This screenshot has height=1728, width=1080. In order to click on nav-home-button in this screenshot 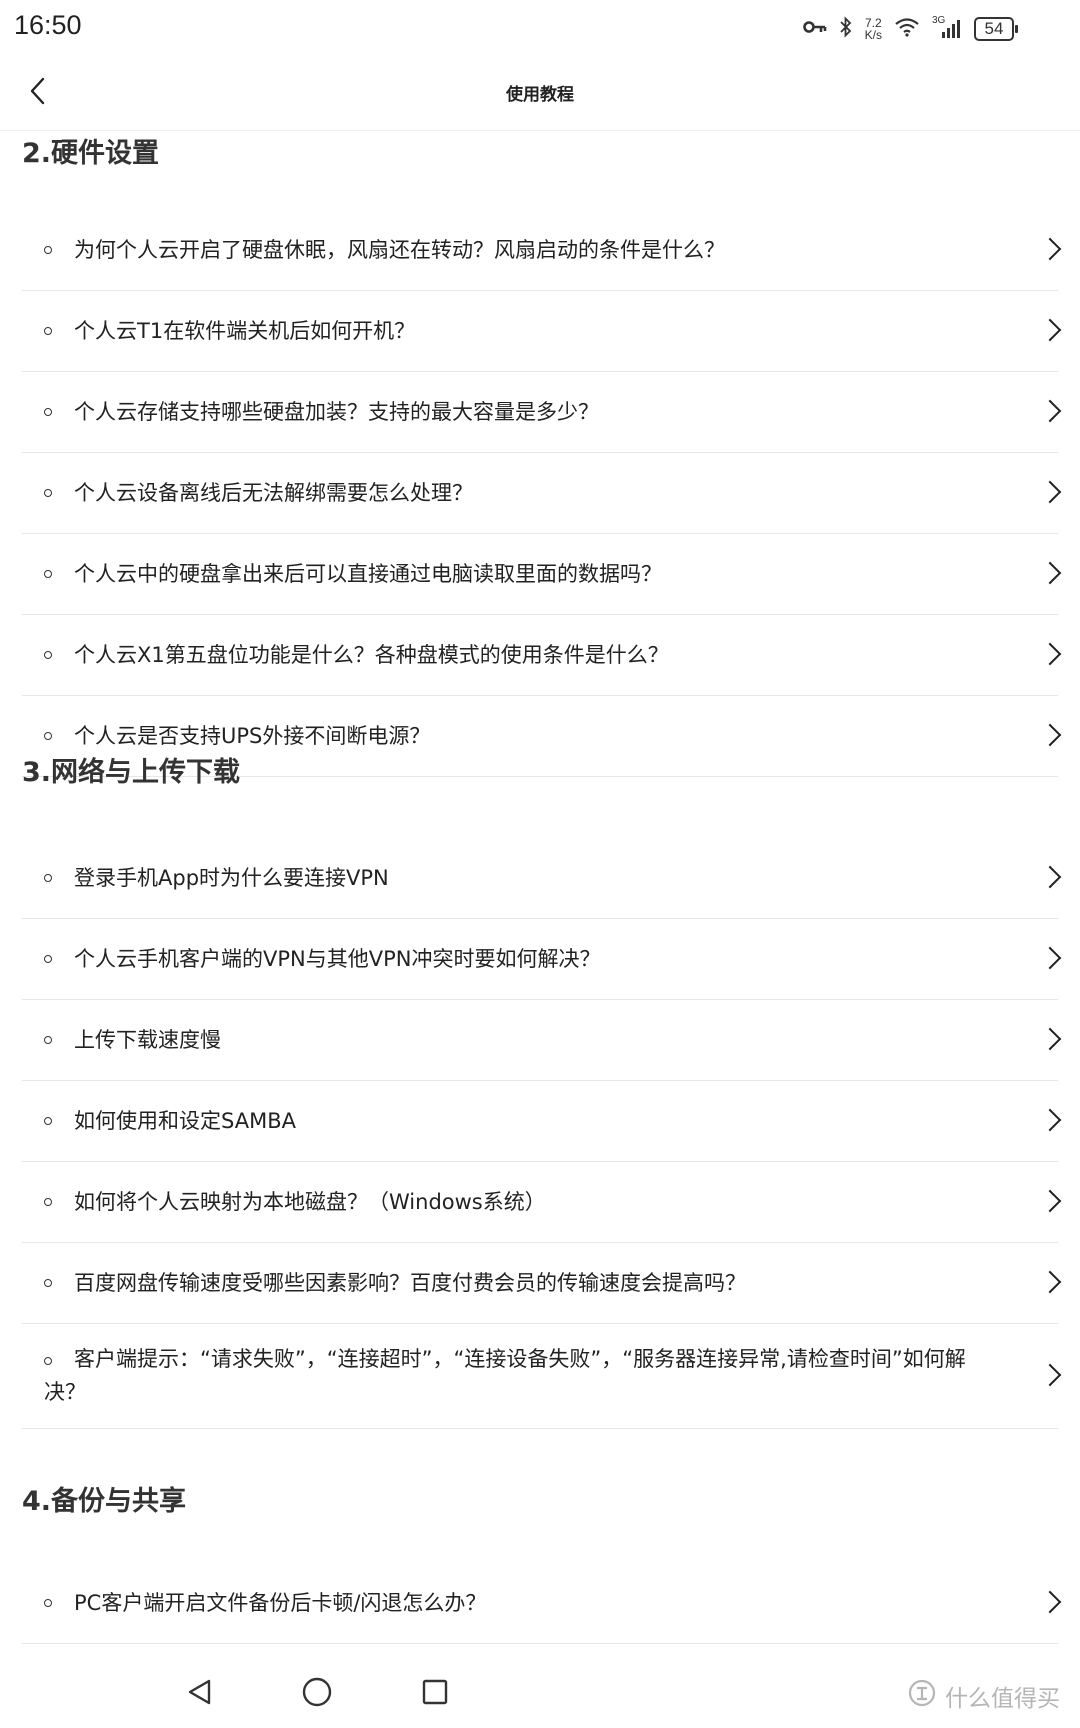, I will do `click(317, 1694)`.